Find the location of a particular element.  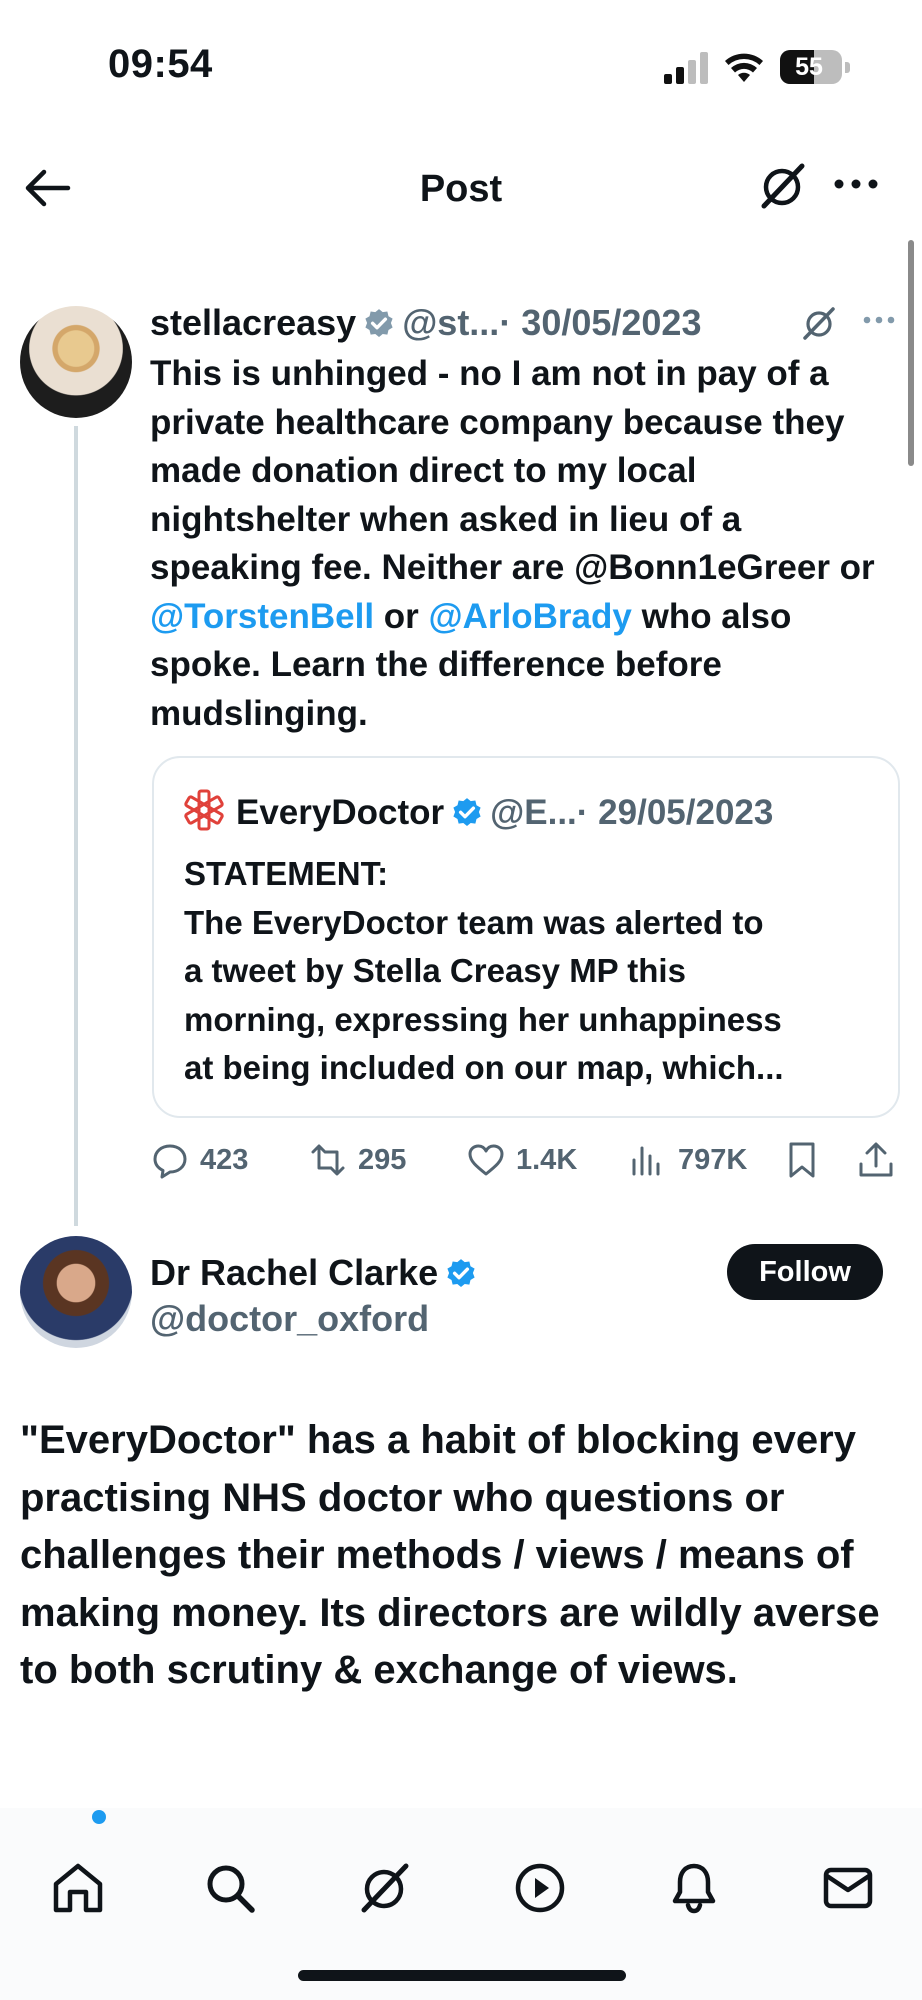

home-notification-dot is located at coordinates (99, 1817).